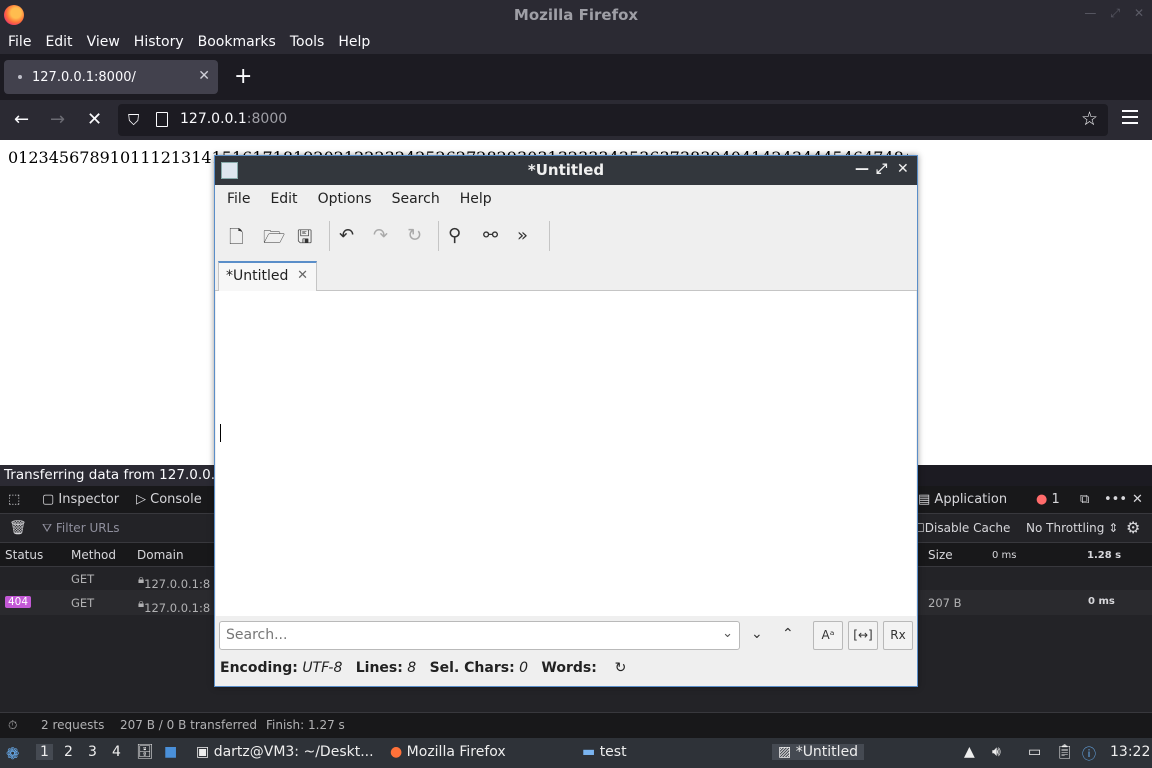 The height and width of the screenshot is (768, 1152). What do you see at coordinates (18, 602) in the screenshot?
I see `status-badge: 404` at bounding box center [18, 602].